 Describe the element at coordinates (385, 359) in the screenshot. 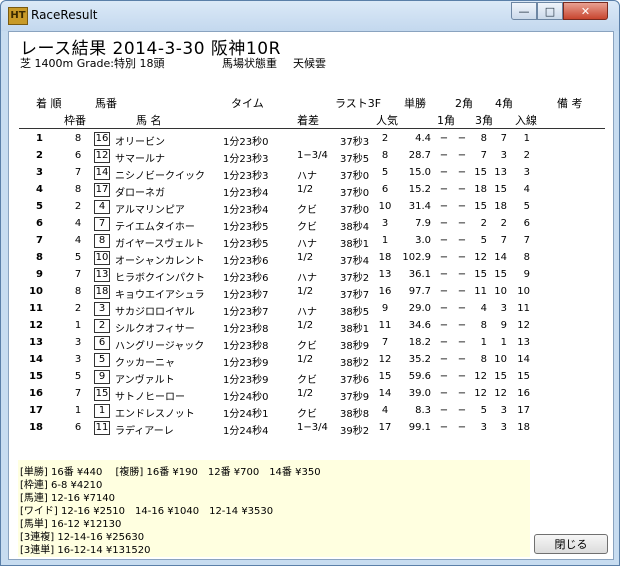

I see `popularity-cell: 12` at that location.